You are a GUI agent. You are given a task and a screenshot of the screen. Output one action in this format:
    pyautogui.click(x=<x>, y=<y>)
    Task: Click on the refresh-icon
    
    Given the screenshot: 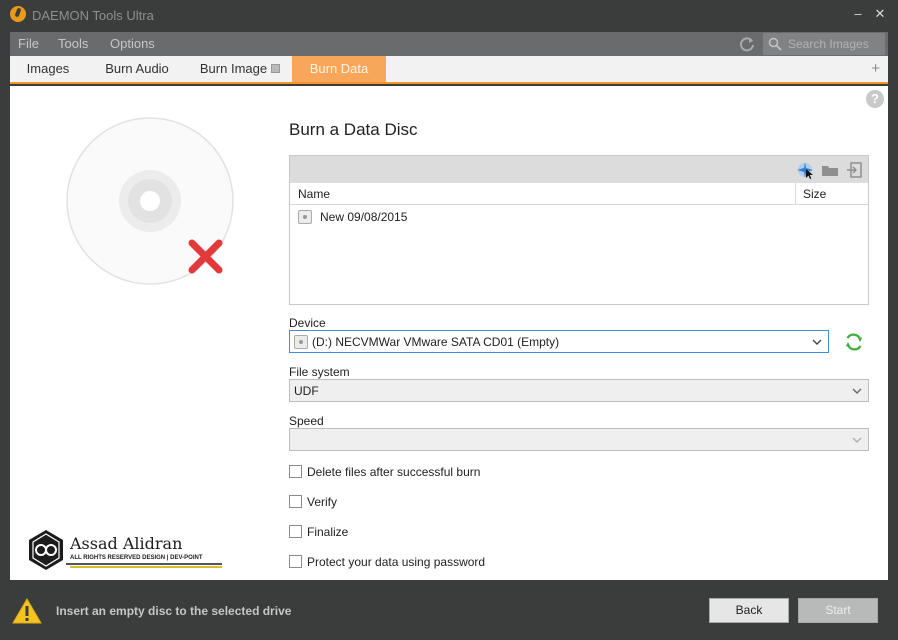 What is the action you would take?
    pyautogui.click(x=747, y=44)
    